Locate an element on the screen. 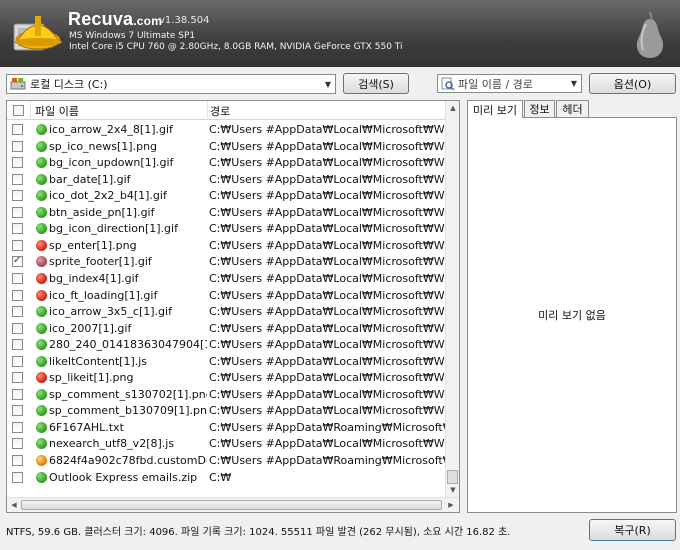  vertical-scrollbar: ▲ ▼ is located at coordinates (452, 299).